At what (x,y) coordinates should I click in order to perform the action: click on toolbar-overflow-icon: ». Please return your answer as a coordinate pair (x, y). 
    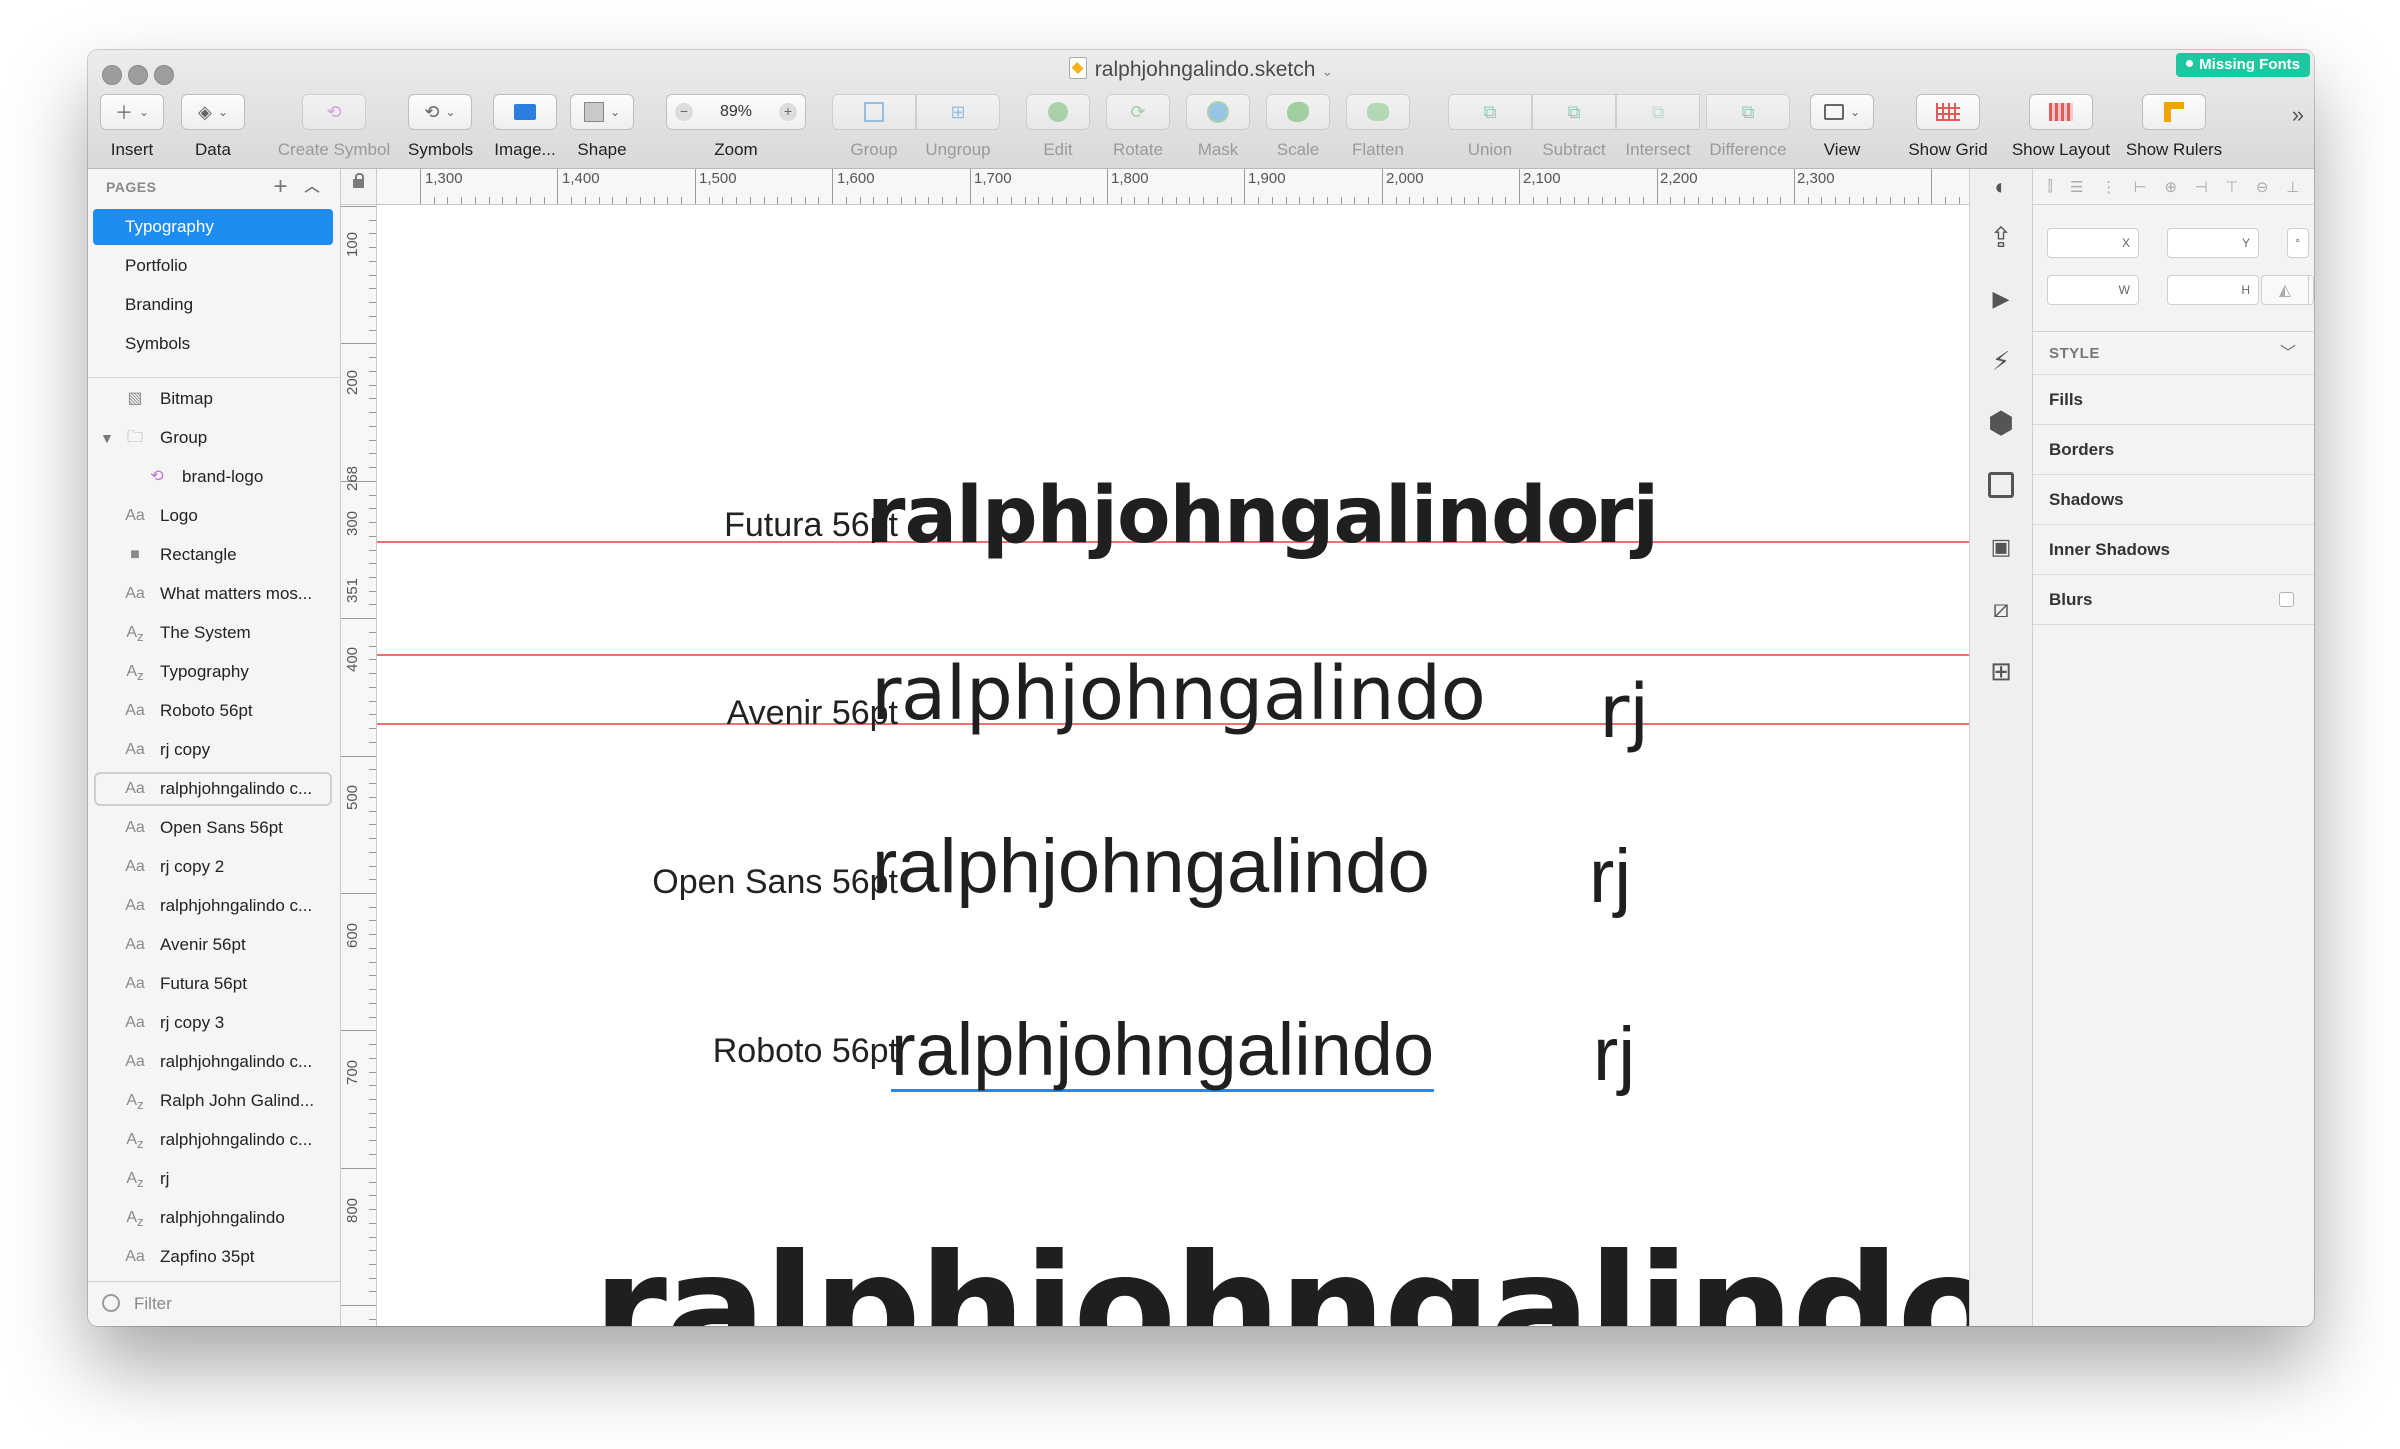
    Looking at the image, I should click on (2298, 115).